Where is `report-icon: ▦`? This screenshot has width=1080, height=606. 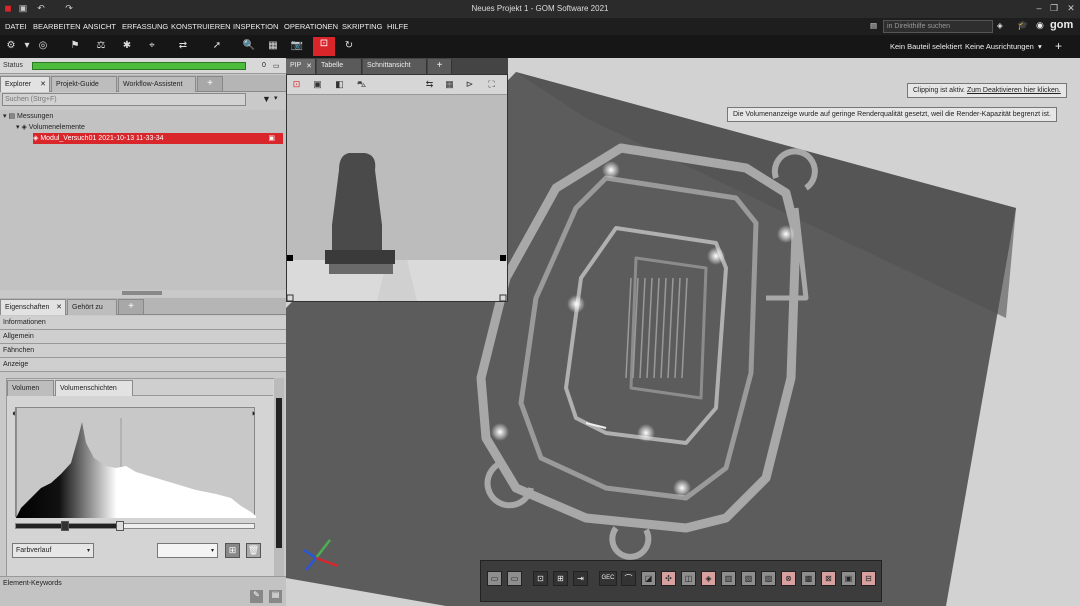
report-icon: ▦ is located at coordinates (273, 46).